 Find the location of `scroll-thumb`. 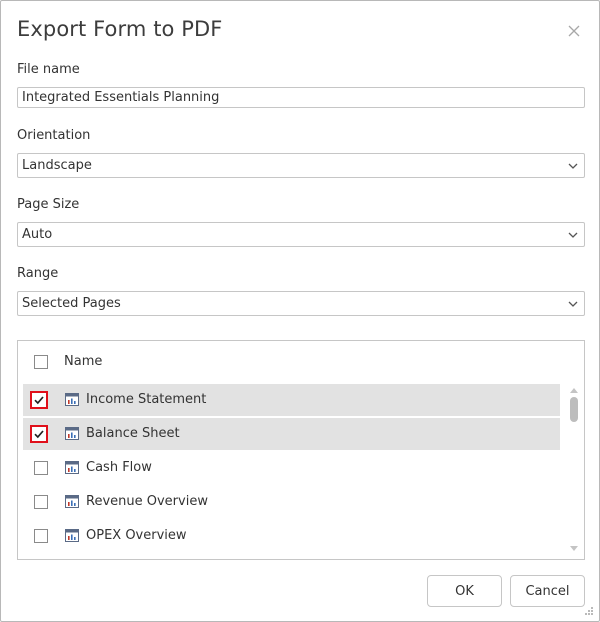

scroll-thumb is located at coordinates (574, 409).